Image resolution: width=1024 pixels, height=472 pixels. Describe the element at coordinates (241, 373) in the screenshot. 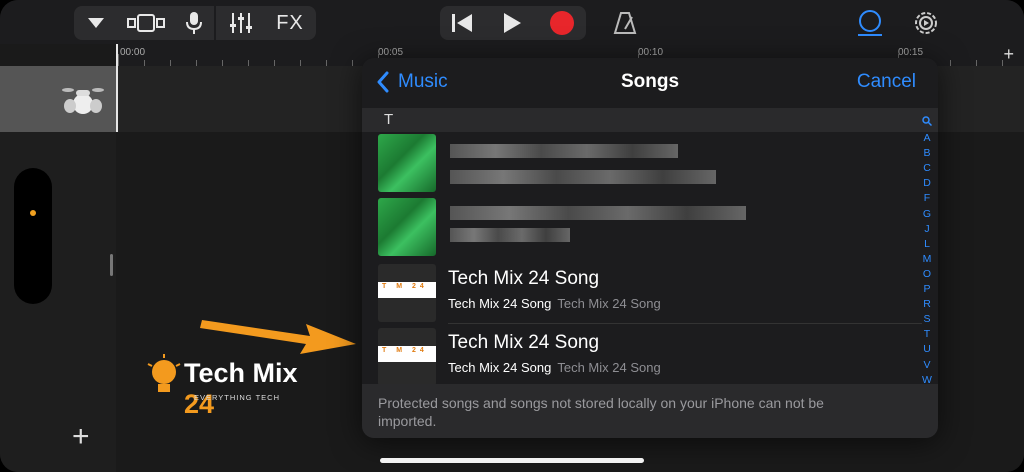

I see `brand-name: Tech Mix` at that location.